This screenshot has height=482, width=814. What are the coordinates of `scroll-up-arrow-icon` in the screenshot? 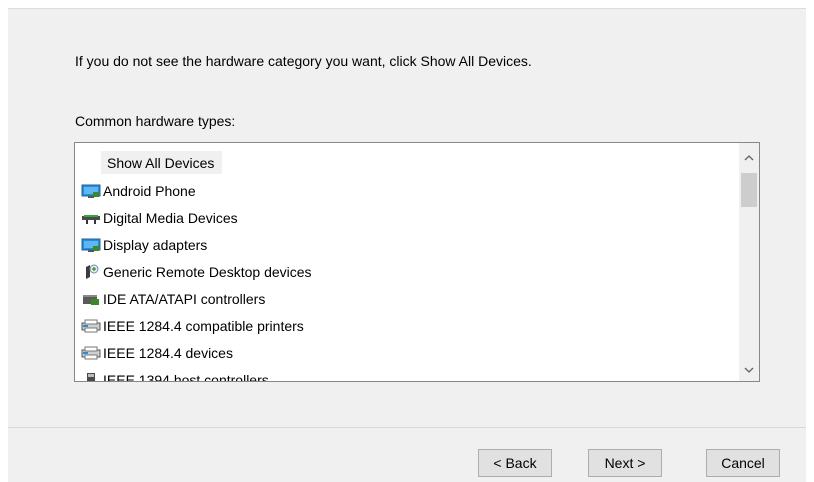 It's located at (749, 158).